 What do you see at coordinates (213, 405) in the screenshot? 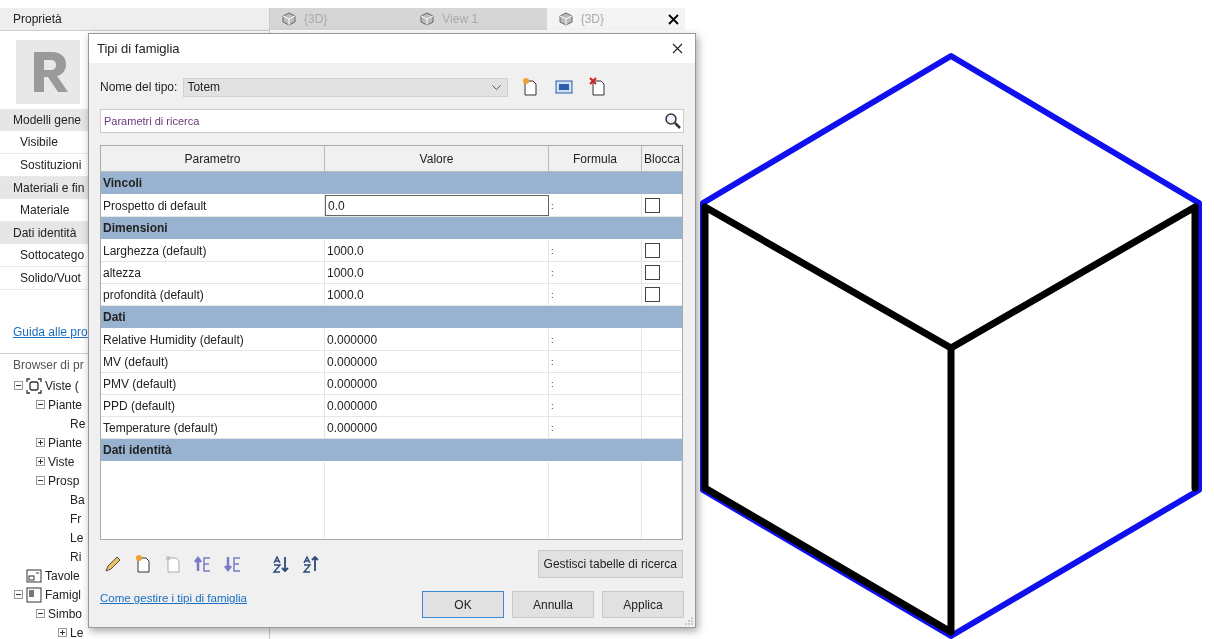
I see `parameter-cell: PPD (default)` at bounding box center [213, 405].